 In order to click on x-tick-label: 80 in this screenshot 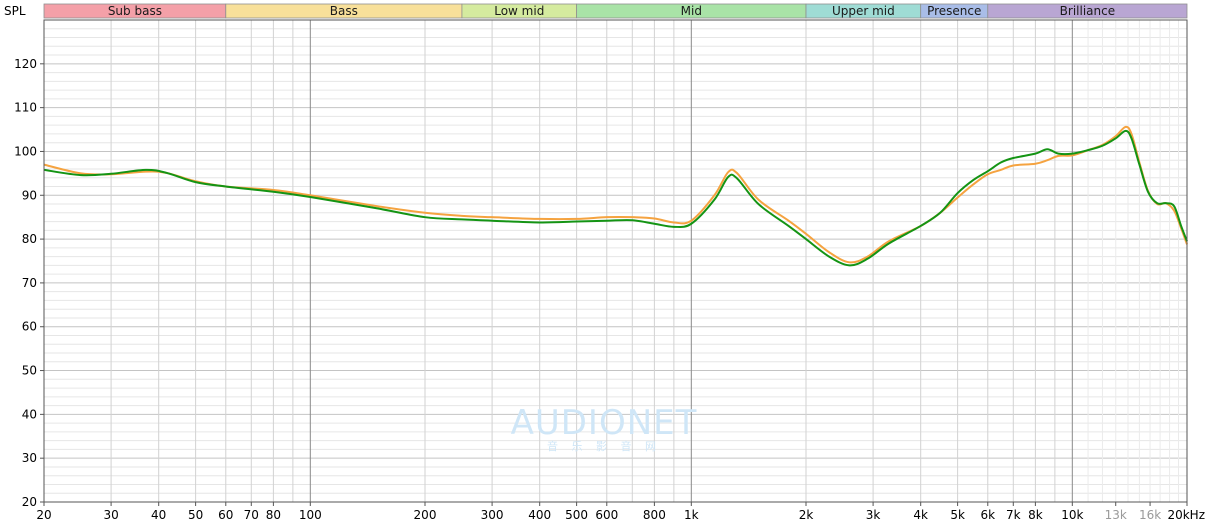, I will do `click(273, 515)`.